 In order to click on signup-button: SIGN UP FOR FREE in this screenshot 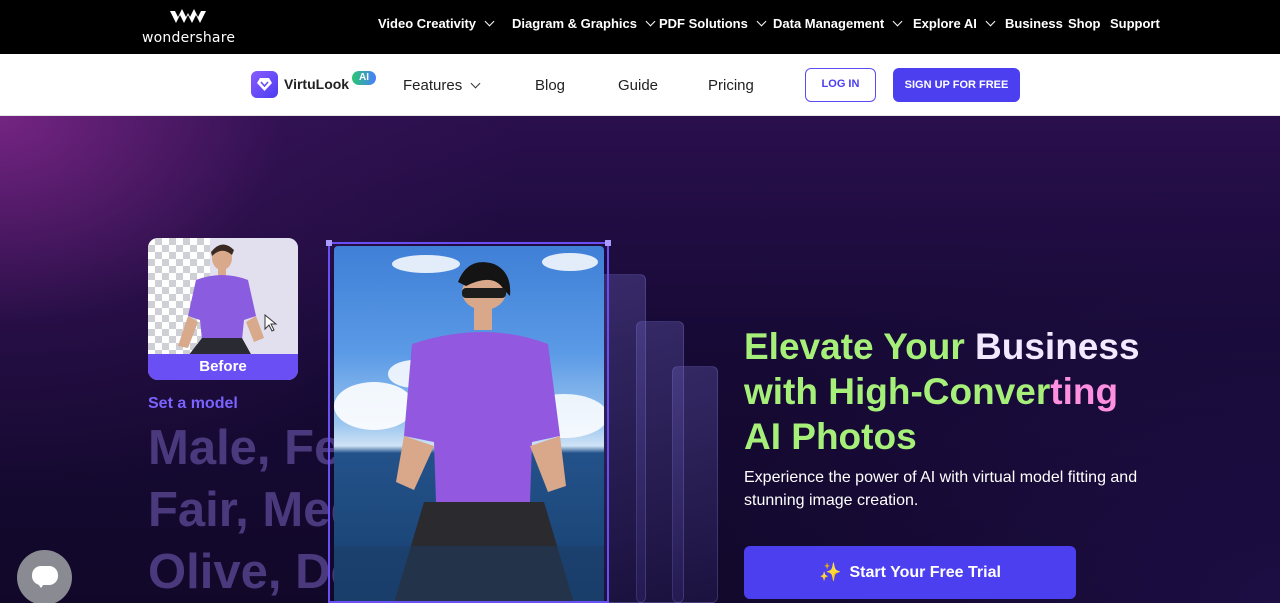, I will do `click(956, 85)`.